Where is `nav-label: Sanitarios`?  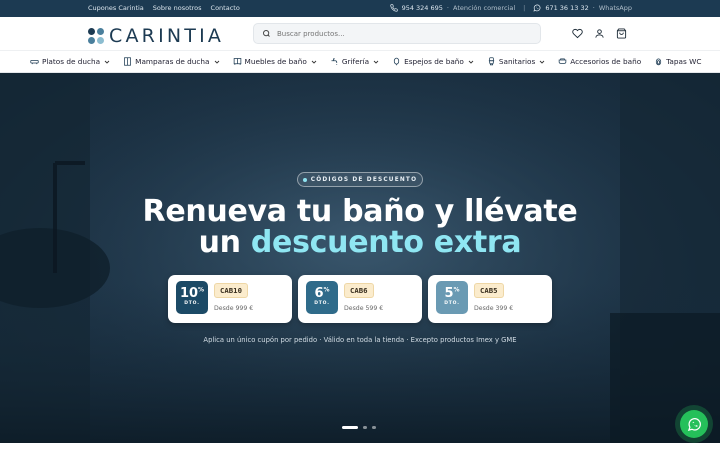 nav-label: Sanitarios is located at coordinates (517, 61).